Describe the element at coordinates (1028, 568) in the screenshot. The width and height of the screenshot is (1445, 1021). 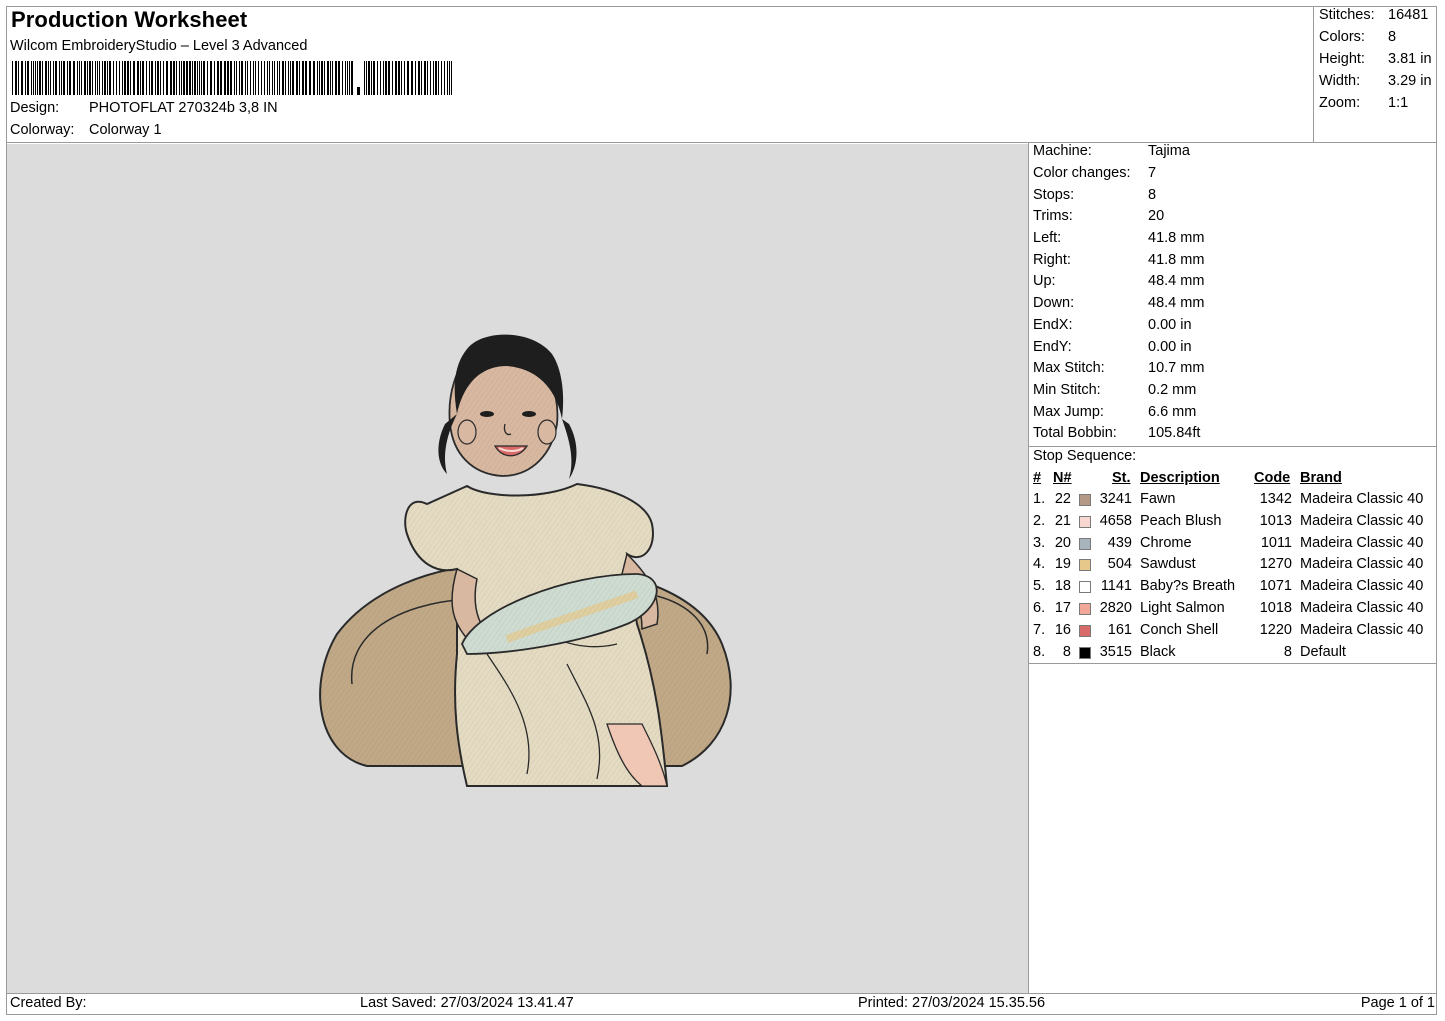
I see `view-divider` at that location.